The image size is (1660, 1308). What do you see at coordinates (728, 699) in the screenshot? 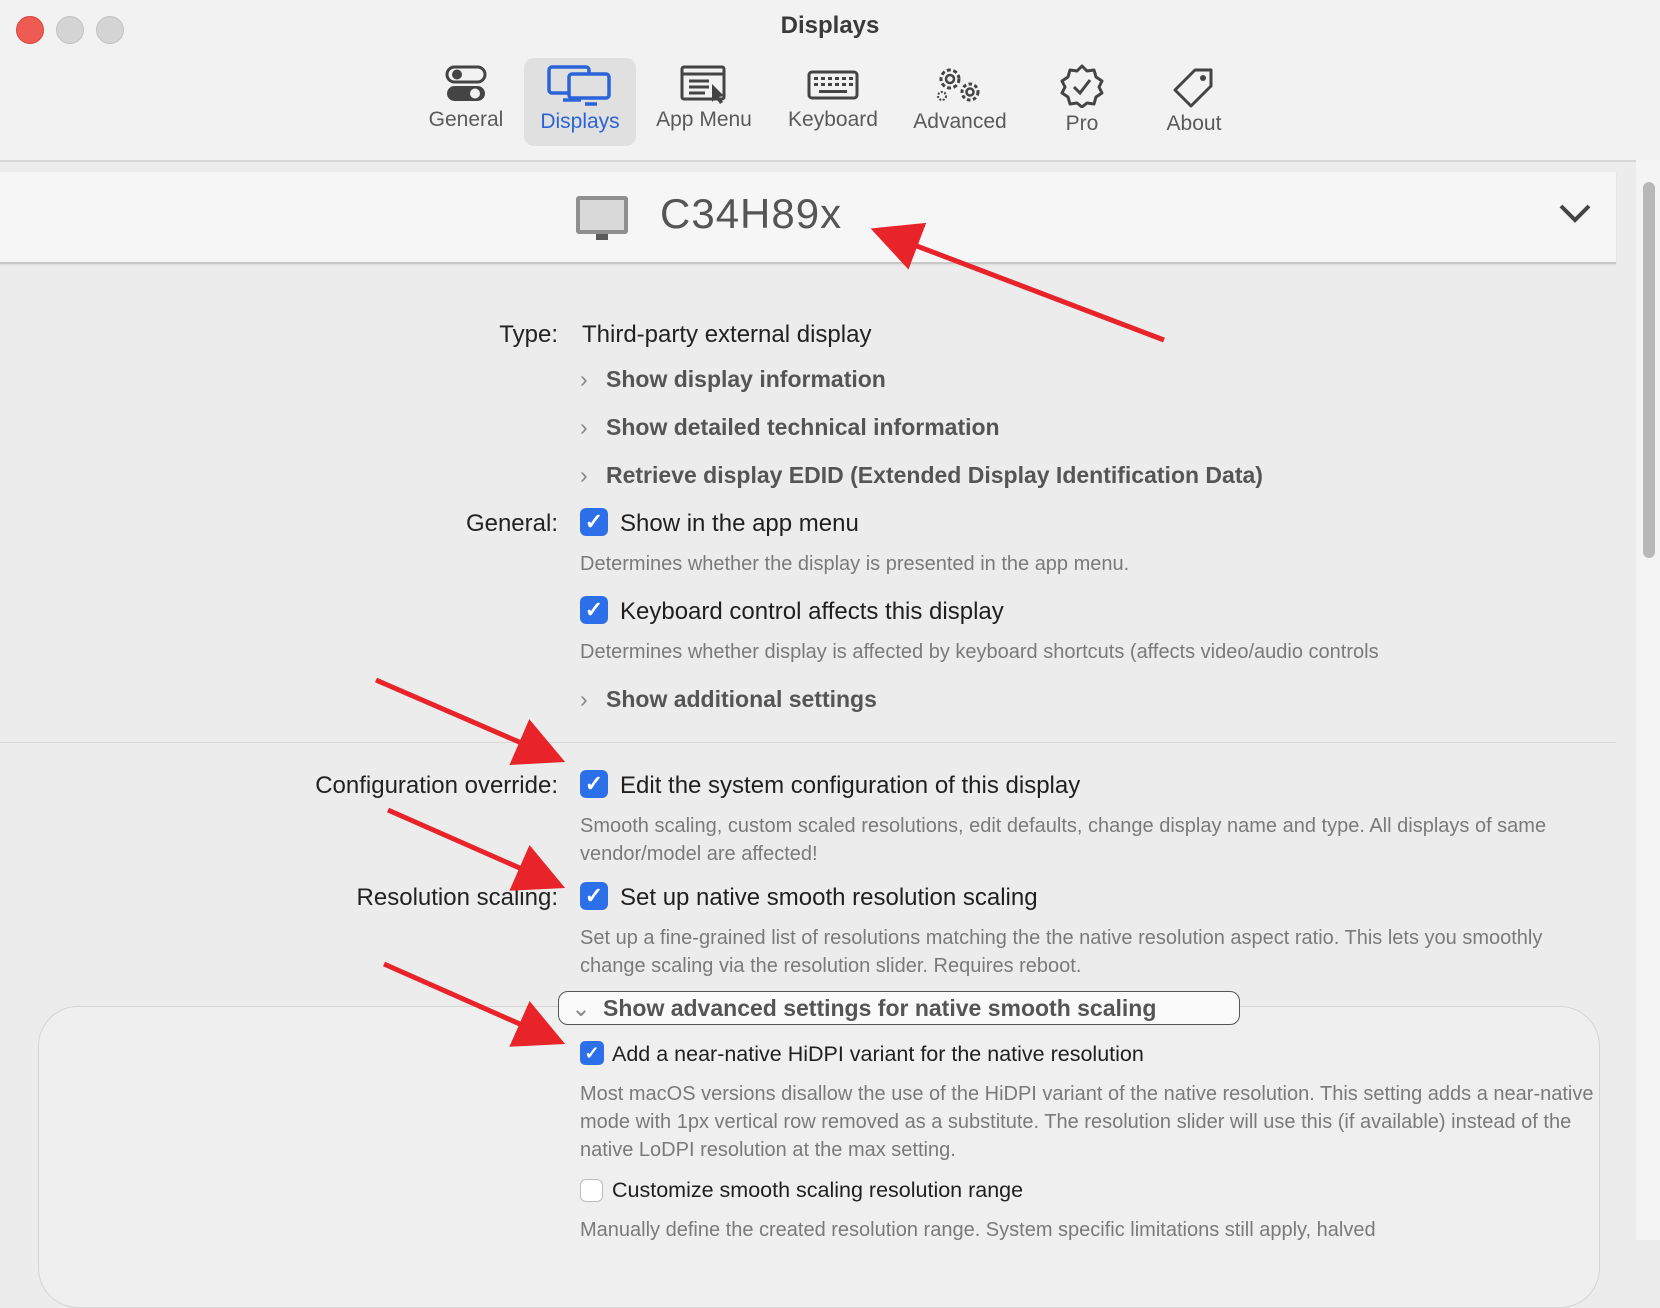
I see `show-additional-settings-link: › Show additional settings` at bounding box center [728, 699].